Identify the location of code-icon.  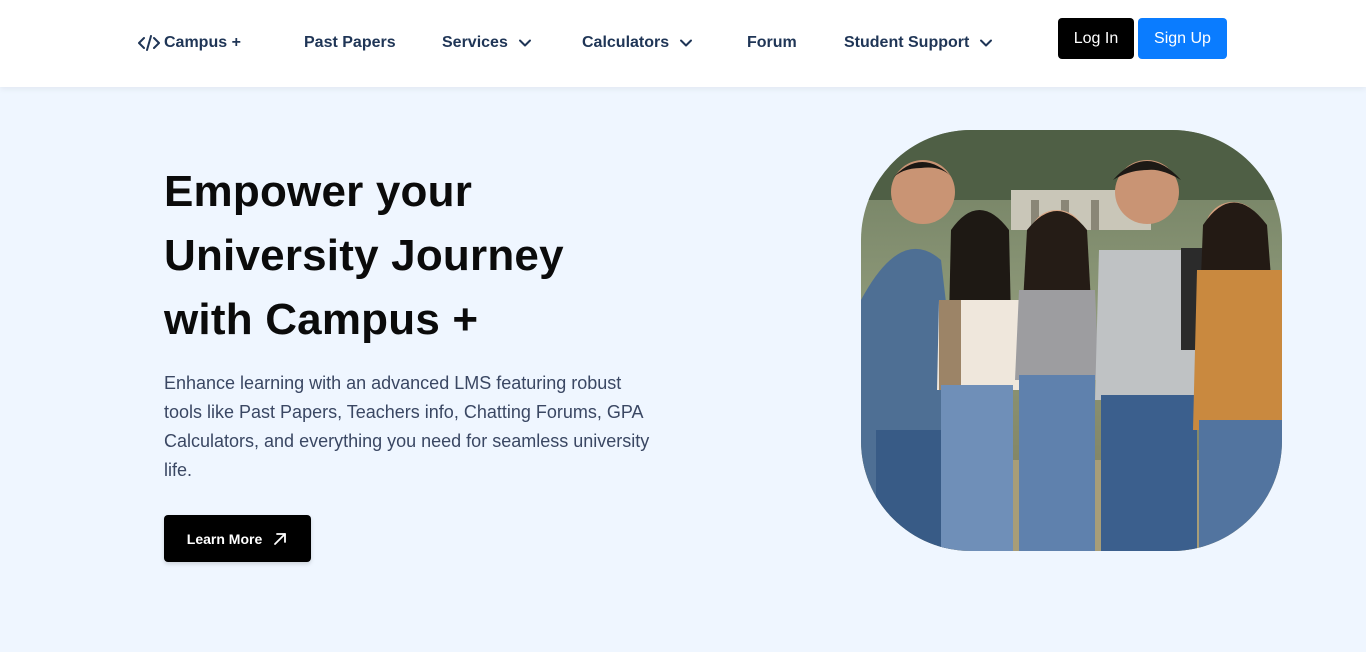
(149, 43).